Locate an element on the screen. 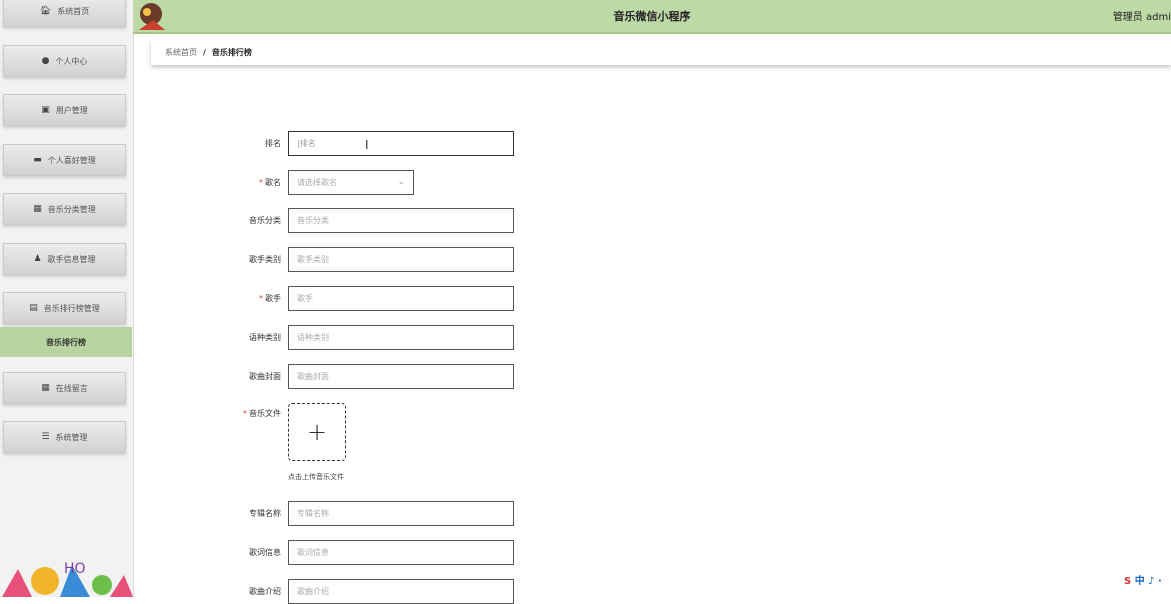 Image resolution: width=1171 pixels, height=604 pixels. form-row-category: 音乐分类 is located at coordinates (240, 220).